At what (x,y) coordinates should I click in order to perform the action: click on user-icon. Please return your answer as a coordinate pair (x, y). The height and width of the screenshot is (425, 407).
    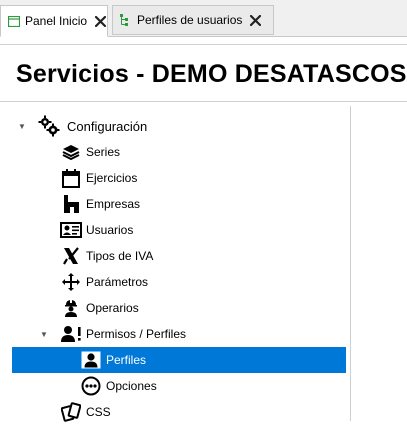
    Looking at the image, I should click on (91, 360).